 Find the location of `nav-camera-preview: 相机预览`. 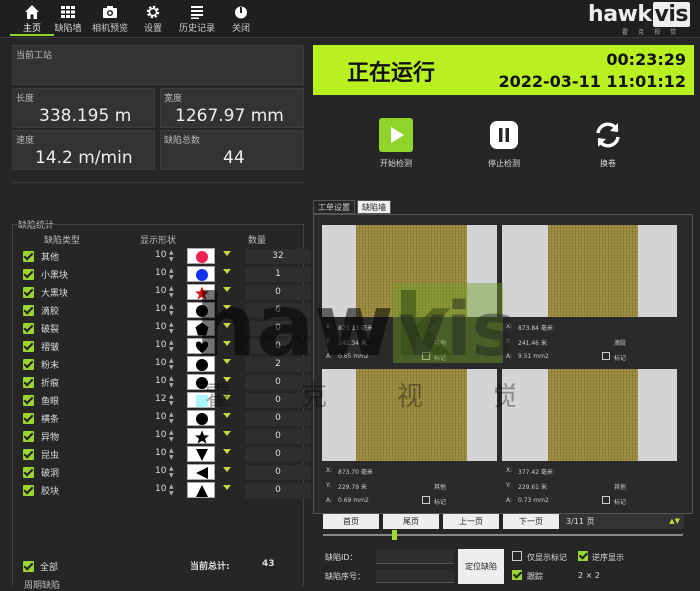

nav-camera-preview: 相机预览 is located at coordinates (110, 19).